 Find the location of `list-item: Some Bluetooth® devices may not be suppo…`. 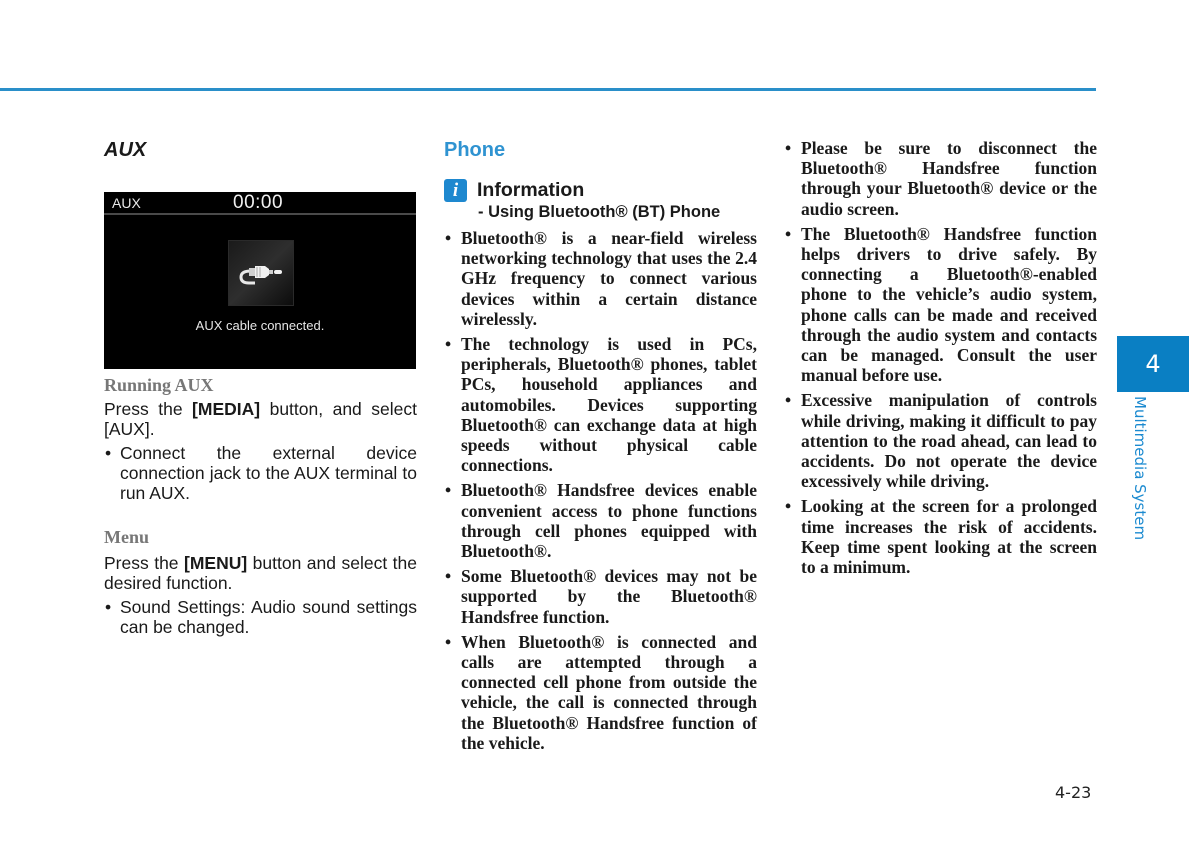

list-item: Some Bluetooth® devices may not be suppo… is located at coordinates (600, 596).